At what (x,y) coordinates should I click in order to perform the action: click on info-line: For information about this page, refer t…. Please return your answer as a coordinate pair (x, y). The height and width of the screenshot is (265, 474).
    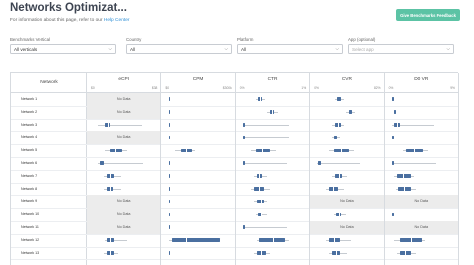
    Looking at the image, I should click on (69, 20).